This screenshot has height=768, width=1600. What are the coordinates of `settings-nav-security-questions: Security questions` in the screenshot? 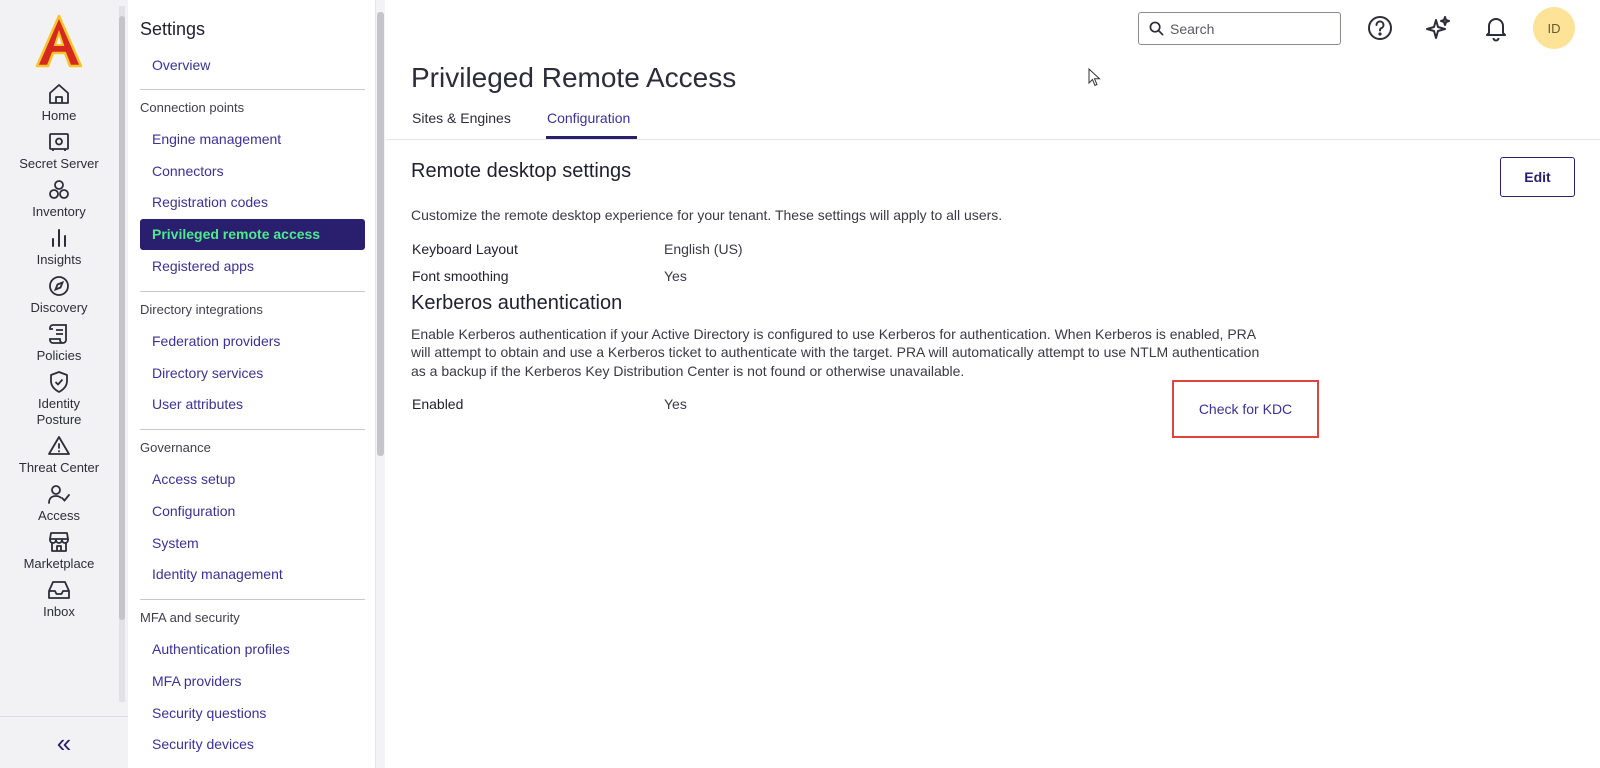 It's located at (209, 713).